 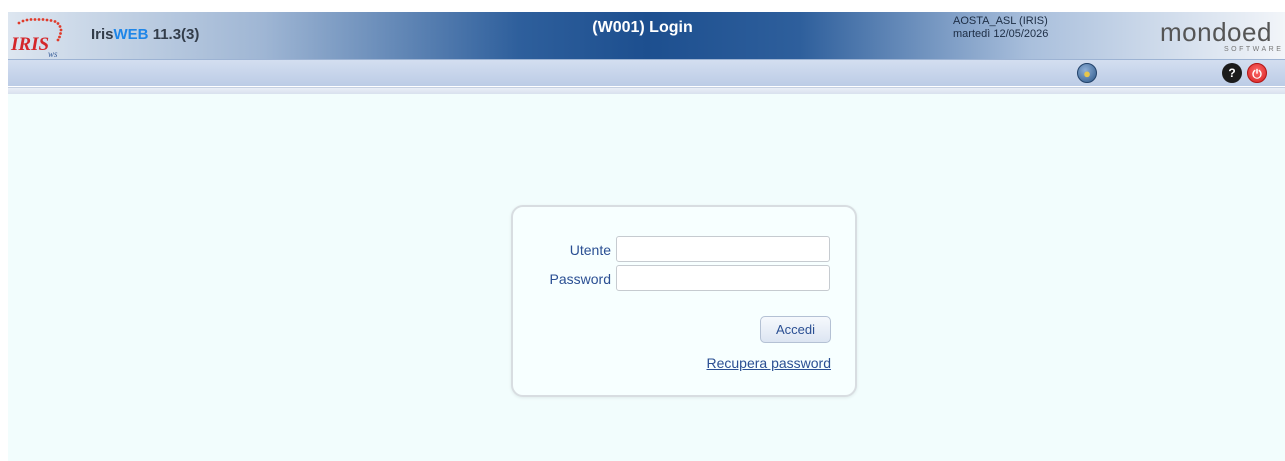 I want to click on org-name: AOSTA_ASL (IRIS), so click(x=1000, y=21).